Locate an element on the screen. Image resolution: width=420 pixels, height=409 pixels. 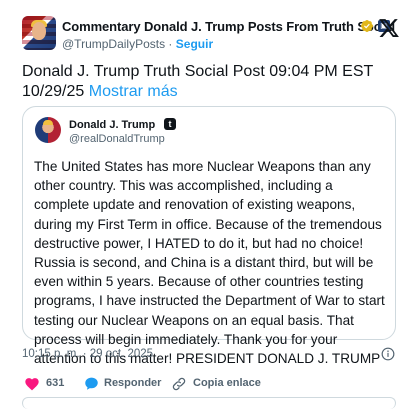
quoted-avatar-hair is located at coordinates (48, 122).